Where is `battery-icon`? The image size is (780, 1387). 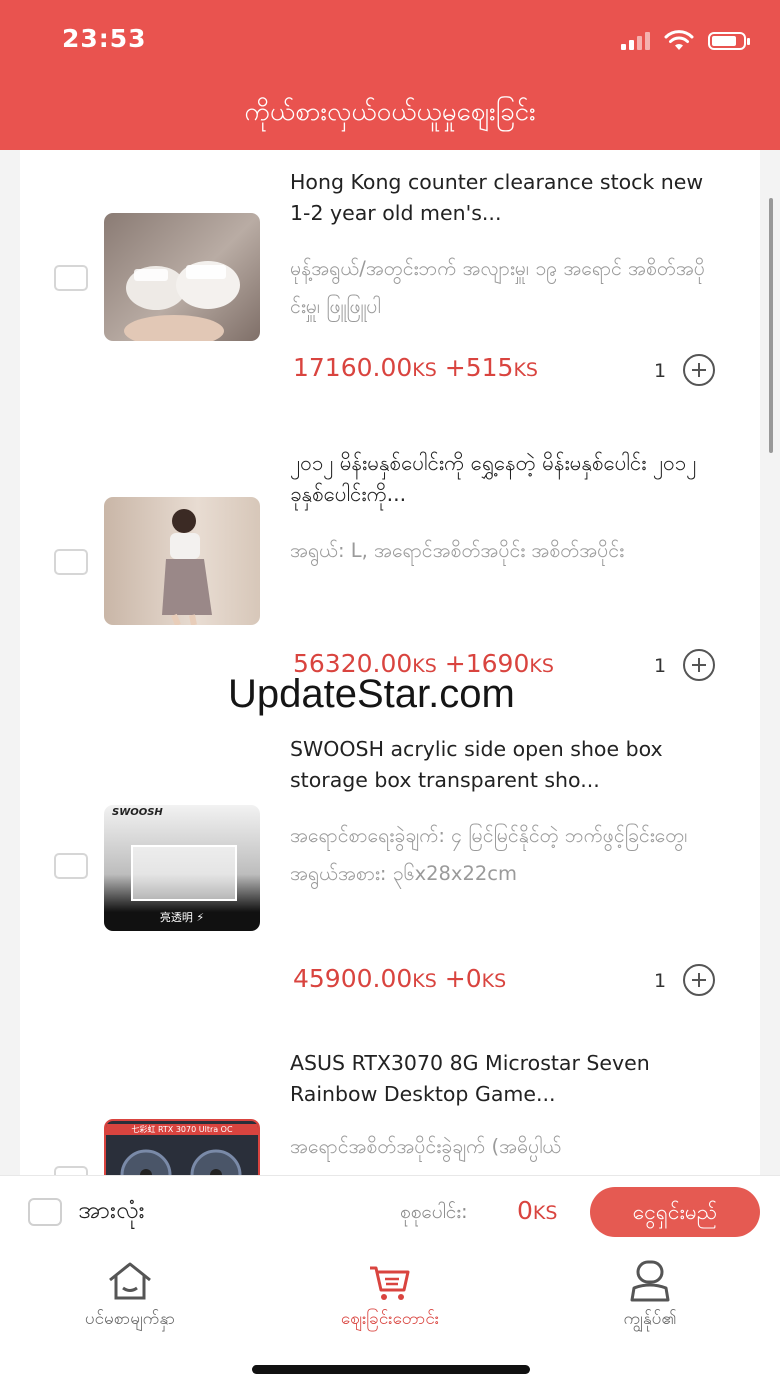 battery-icon is located at coordinates (729, 41).